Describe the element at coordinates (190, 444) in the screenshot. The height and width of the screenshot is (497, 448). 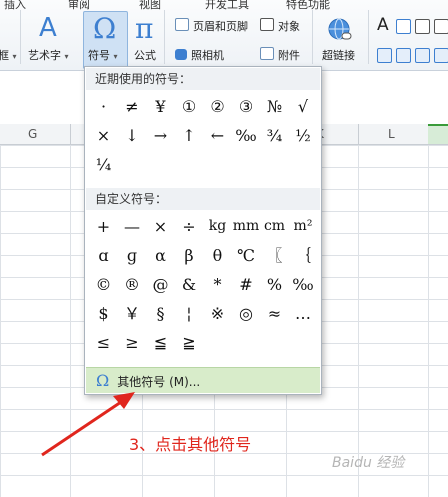
I see `annotation-text: 3、点击其他符号` at that location.